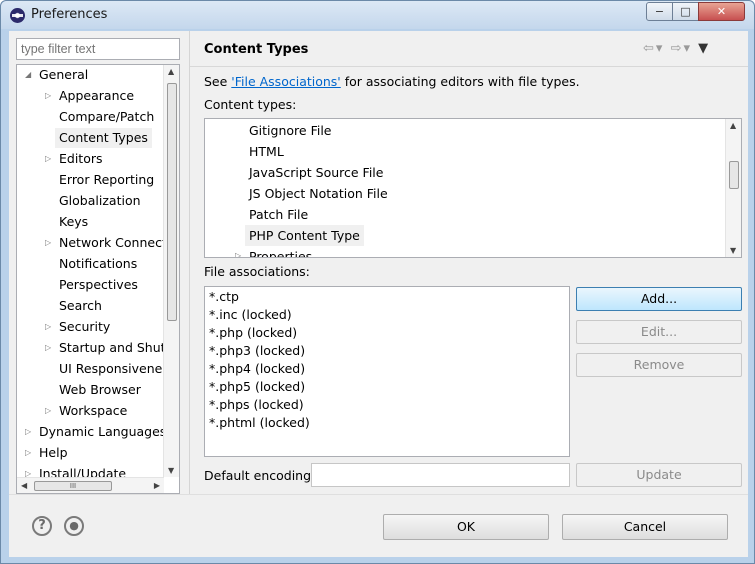 The image size is (755, 564). Describe the element at coordinates (466, 527) in the screenshot. I see `ok-button: OK` at that location.